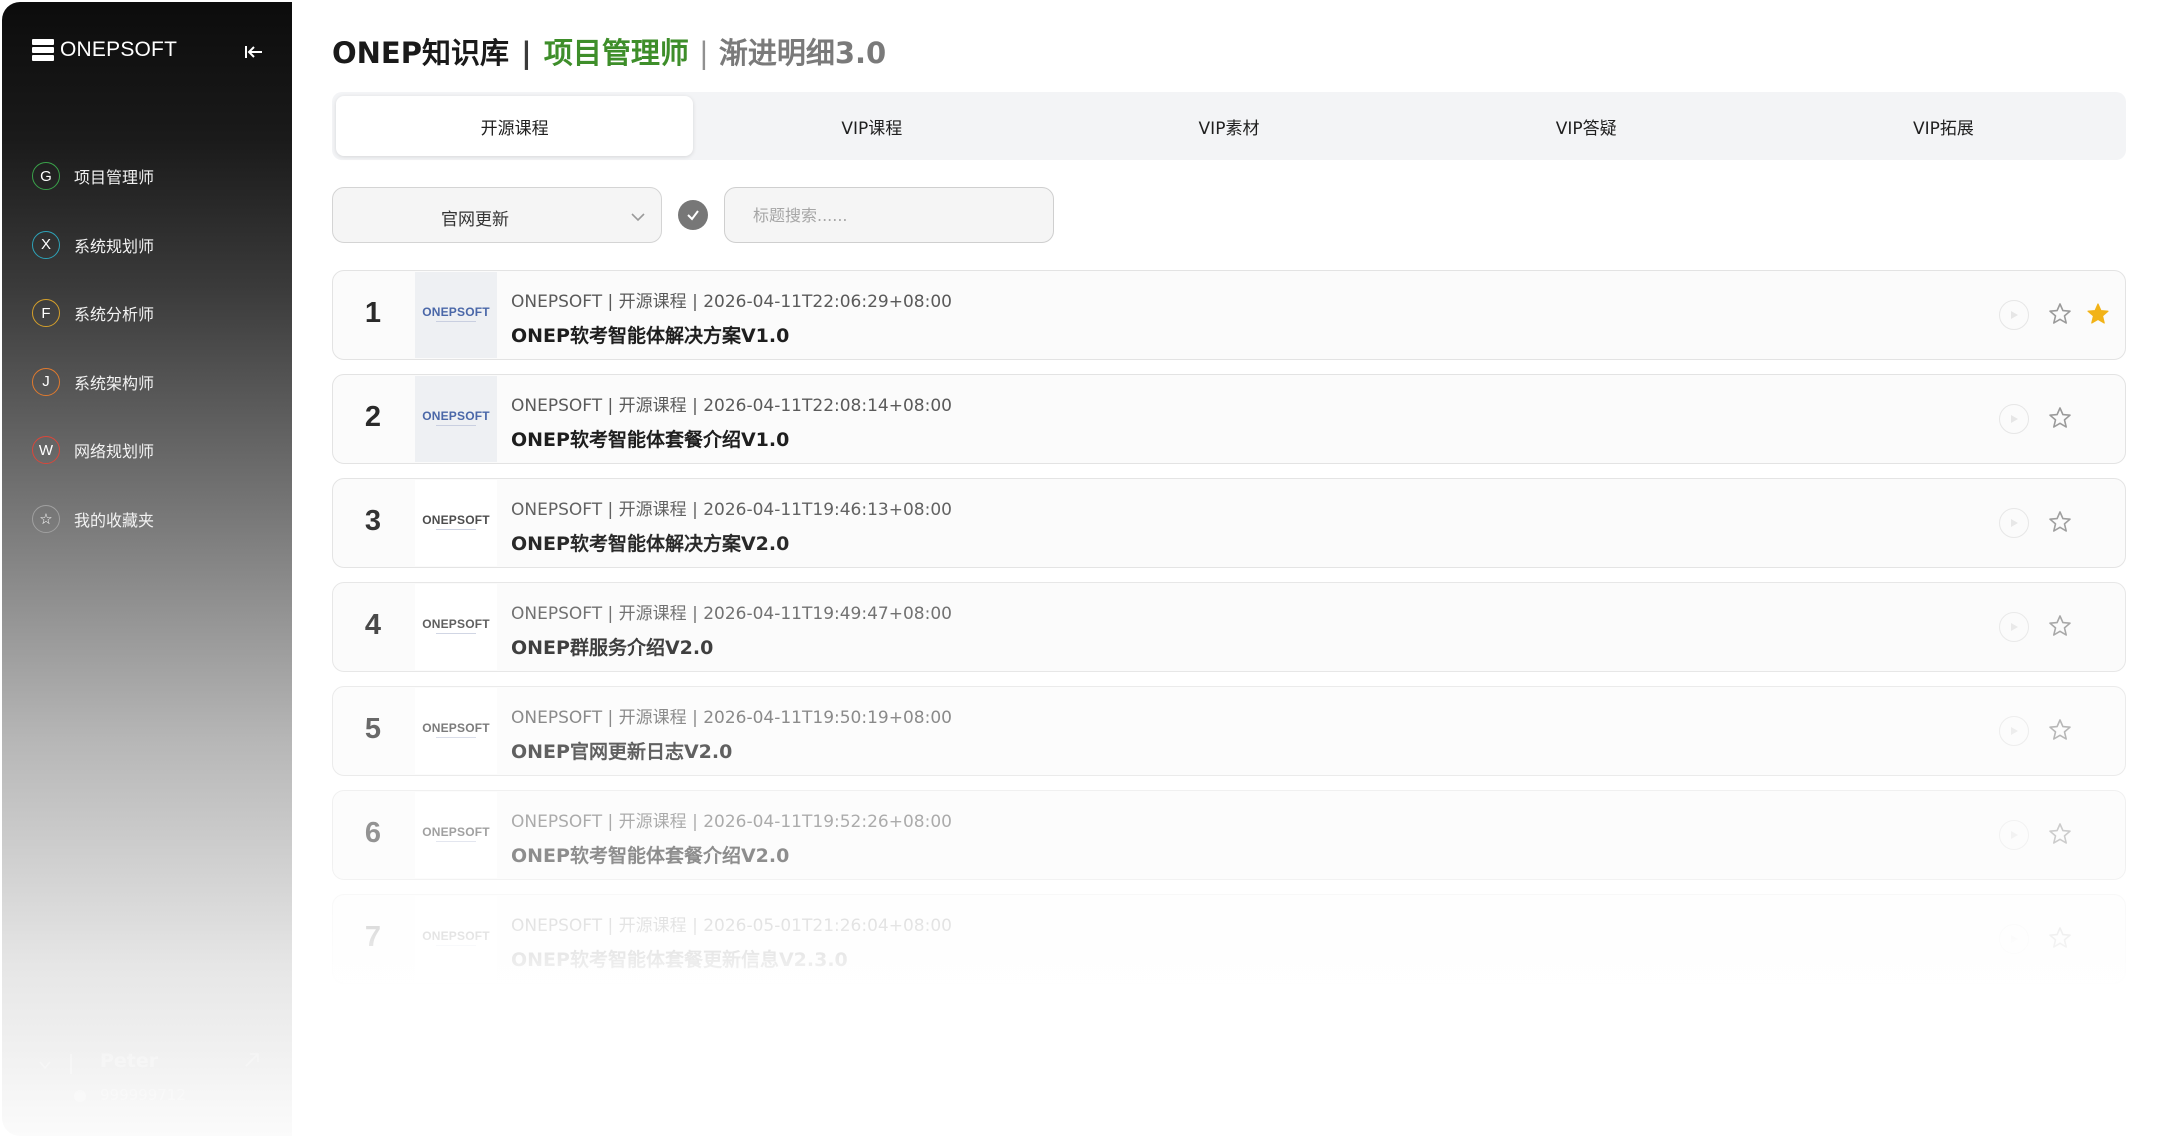 The width and height of the screenshot is (2172, 1138). What do you see at coordinates (45, 1065) in the screenshot?
I see `chevron-down-icon` at bounding box center [45, 1065].